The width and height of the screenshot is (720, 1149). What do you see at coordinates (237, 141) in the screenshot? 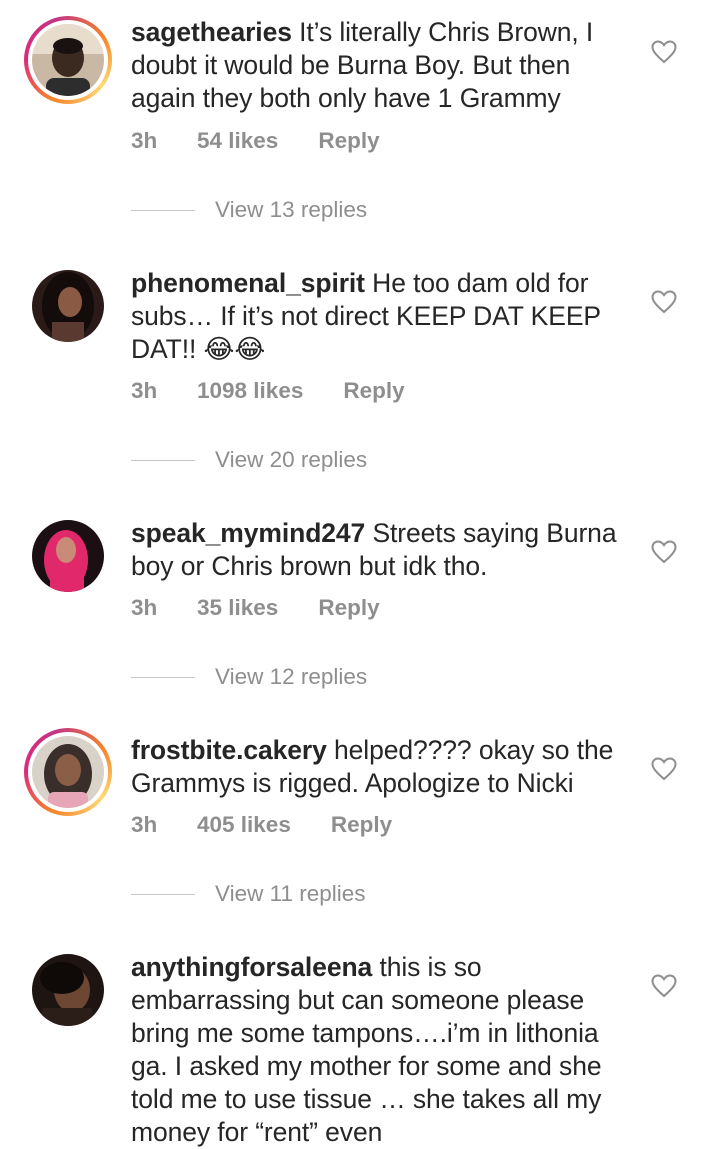
I see `comment-likes: 54 likes` at bounding box center [237, 141].